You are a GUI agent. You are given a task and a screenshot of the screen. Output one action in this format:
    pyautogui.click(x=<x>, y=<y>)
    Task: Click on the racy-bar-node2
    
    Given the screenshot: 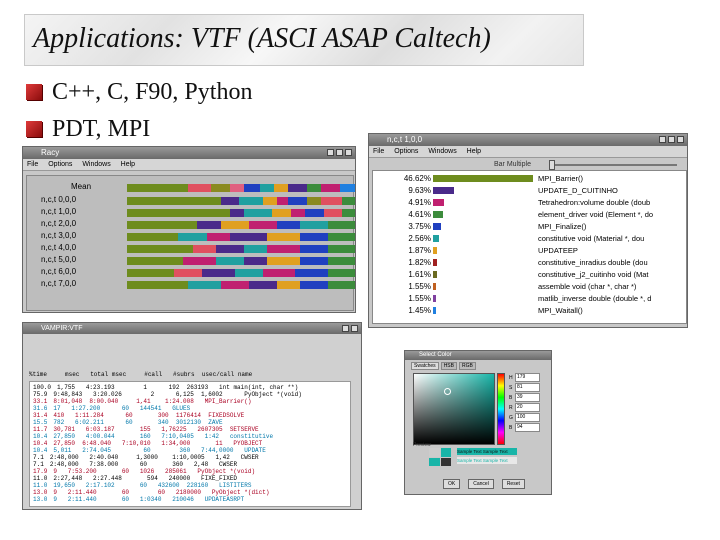 What is the action you would take?
    pyautogui.click(x=241, y=225)
    